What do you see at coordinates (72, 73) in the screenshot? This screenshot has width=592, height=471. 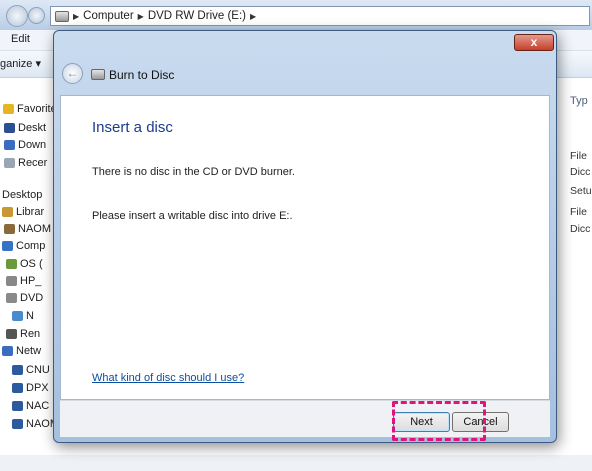 I see `back-arrow-icon: ←` at bounding box center [72, 73].